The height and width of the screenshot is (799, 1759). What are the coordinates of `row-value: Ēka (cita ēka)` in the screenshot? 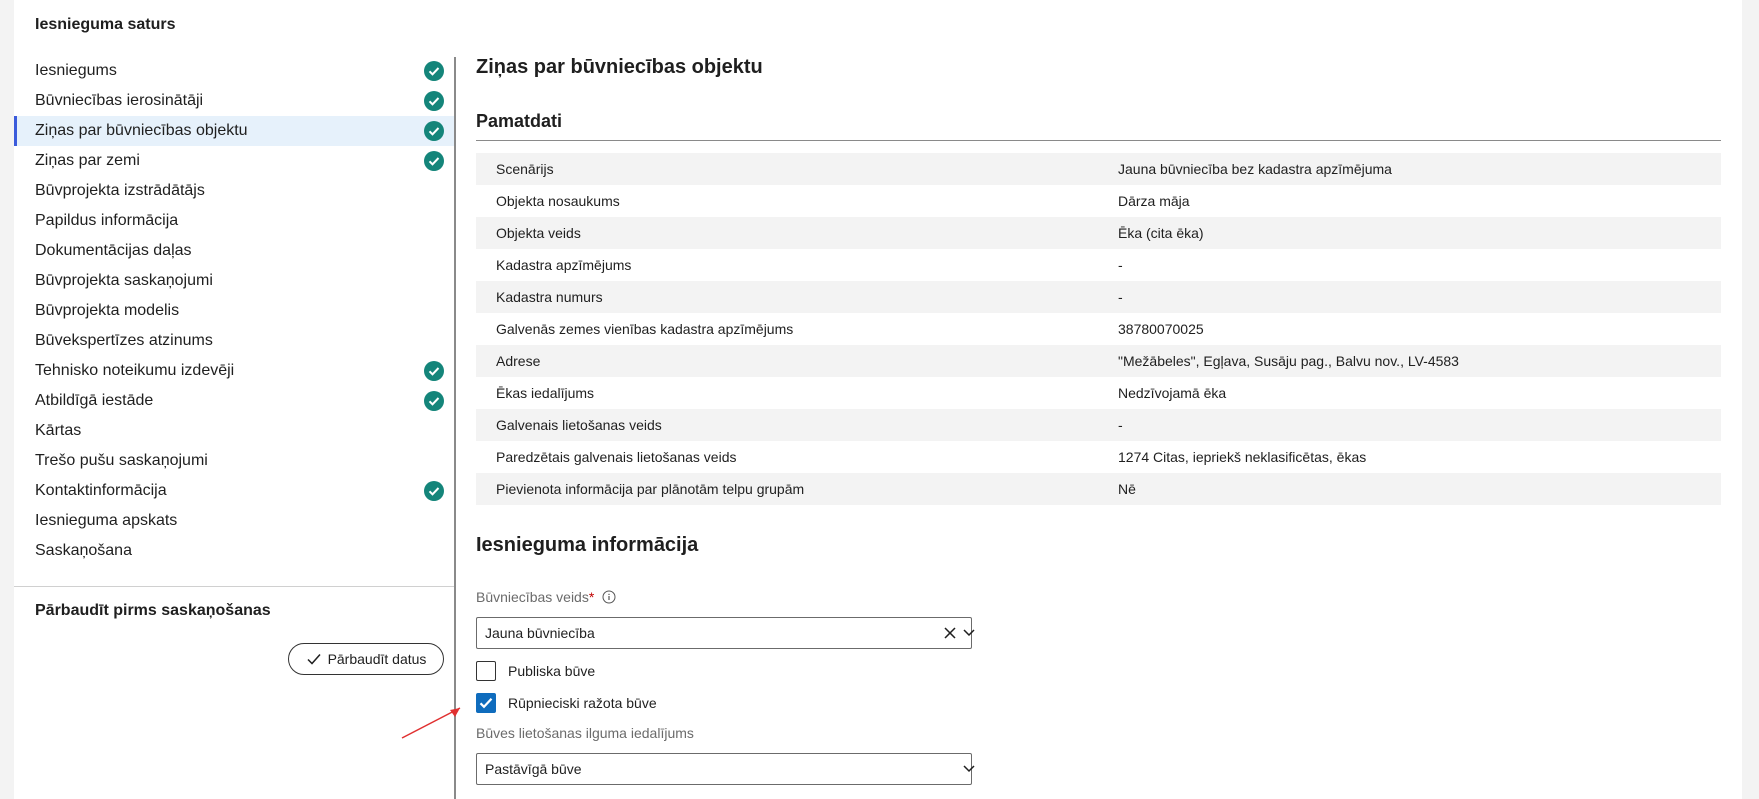 It's located at (1161, 233).